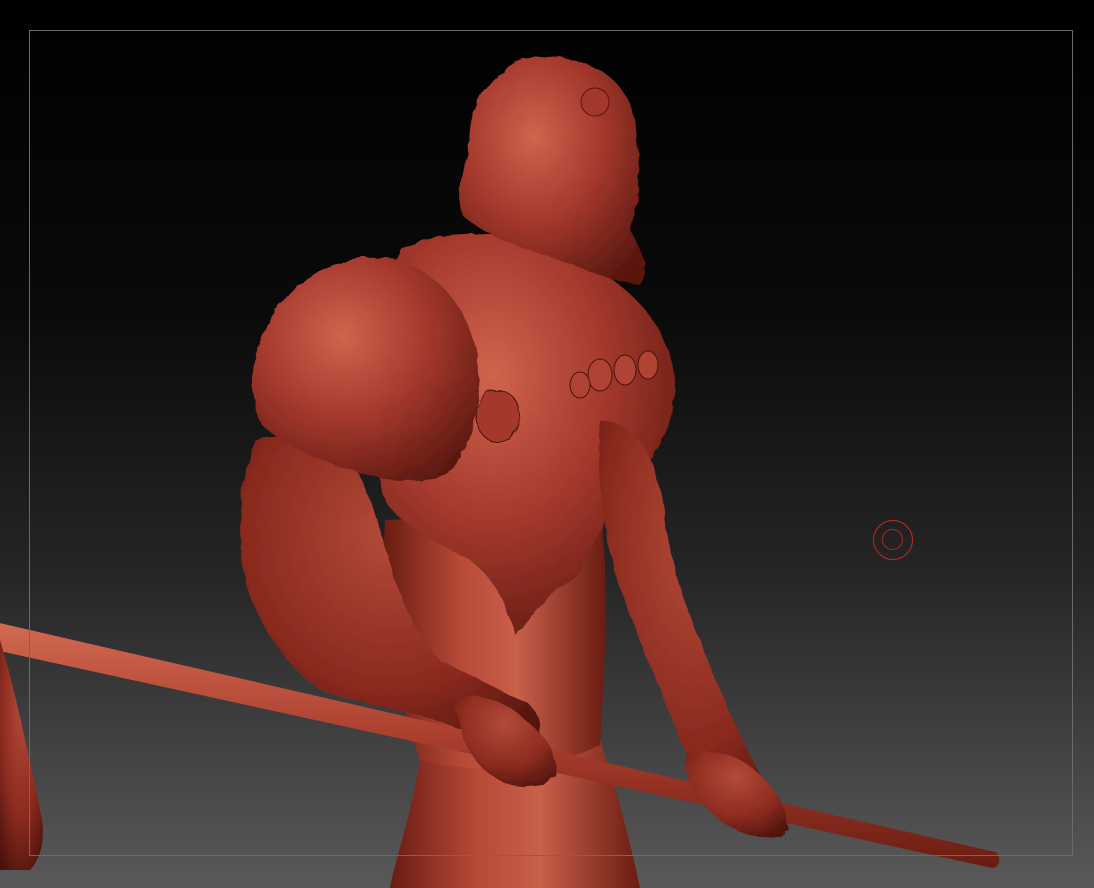  Describe the element at coordinates (498, 416) in the screenshot. I see `model-shoulder-bolt` at that location.